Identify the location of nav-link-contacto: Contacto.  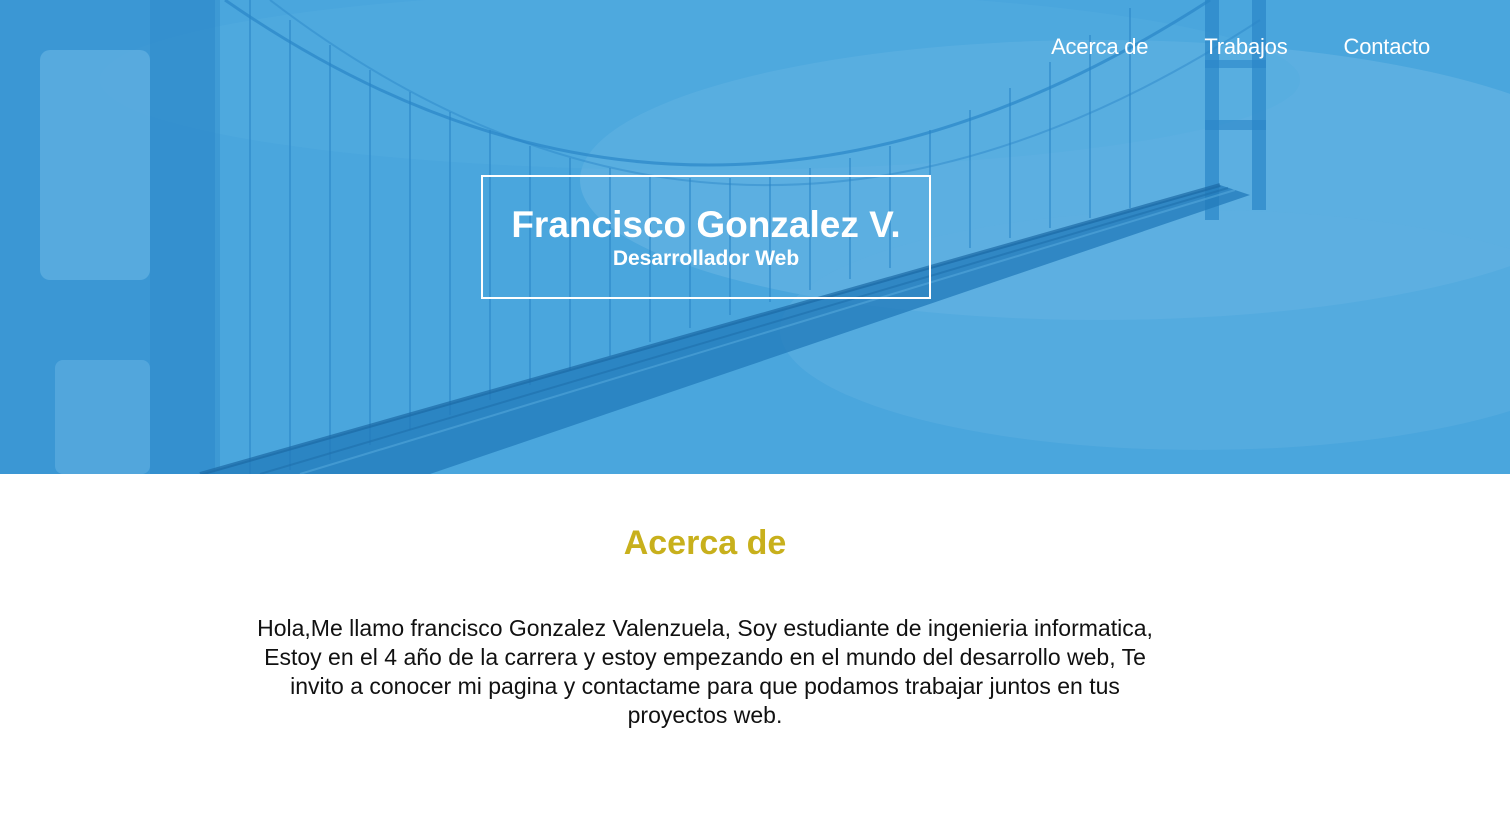
(1387, 47).